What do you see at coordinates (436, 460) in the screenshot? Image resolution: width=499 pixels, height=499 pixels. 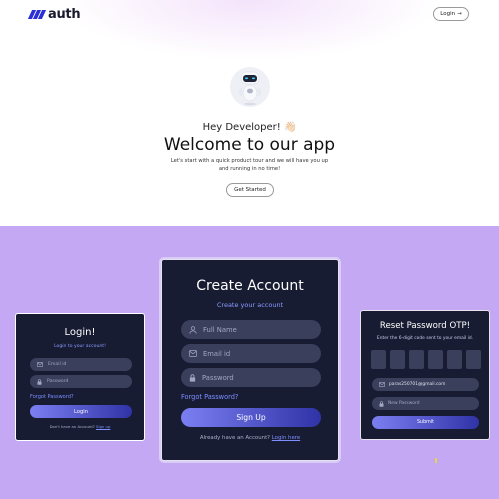 I see `decorative-dot` at bounding box center [436, 460].